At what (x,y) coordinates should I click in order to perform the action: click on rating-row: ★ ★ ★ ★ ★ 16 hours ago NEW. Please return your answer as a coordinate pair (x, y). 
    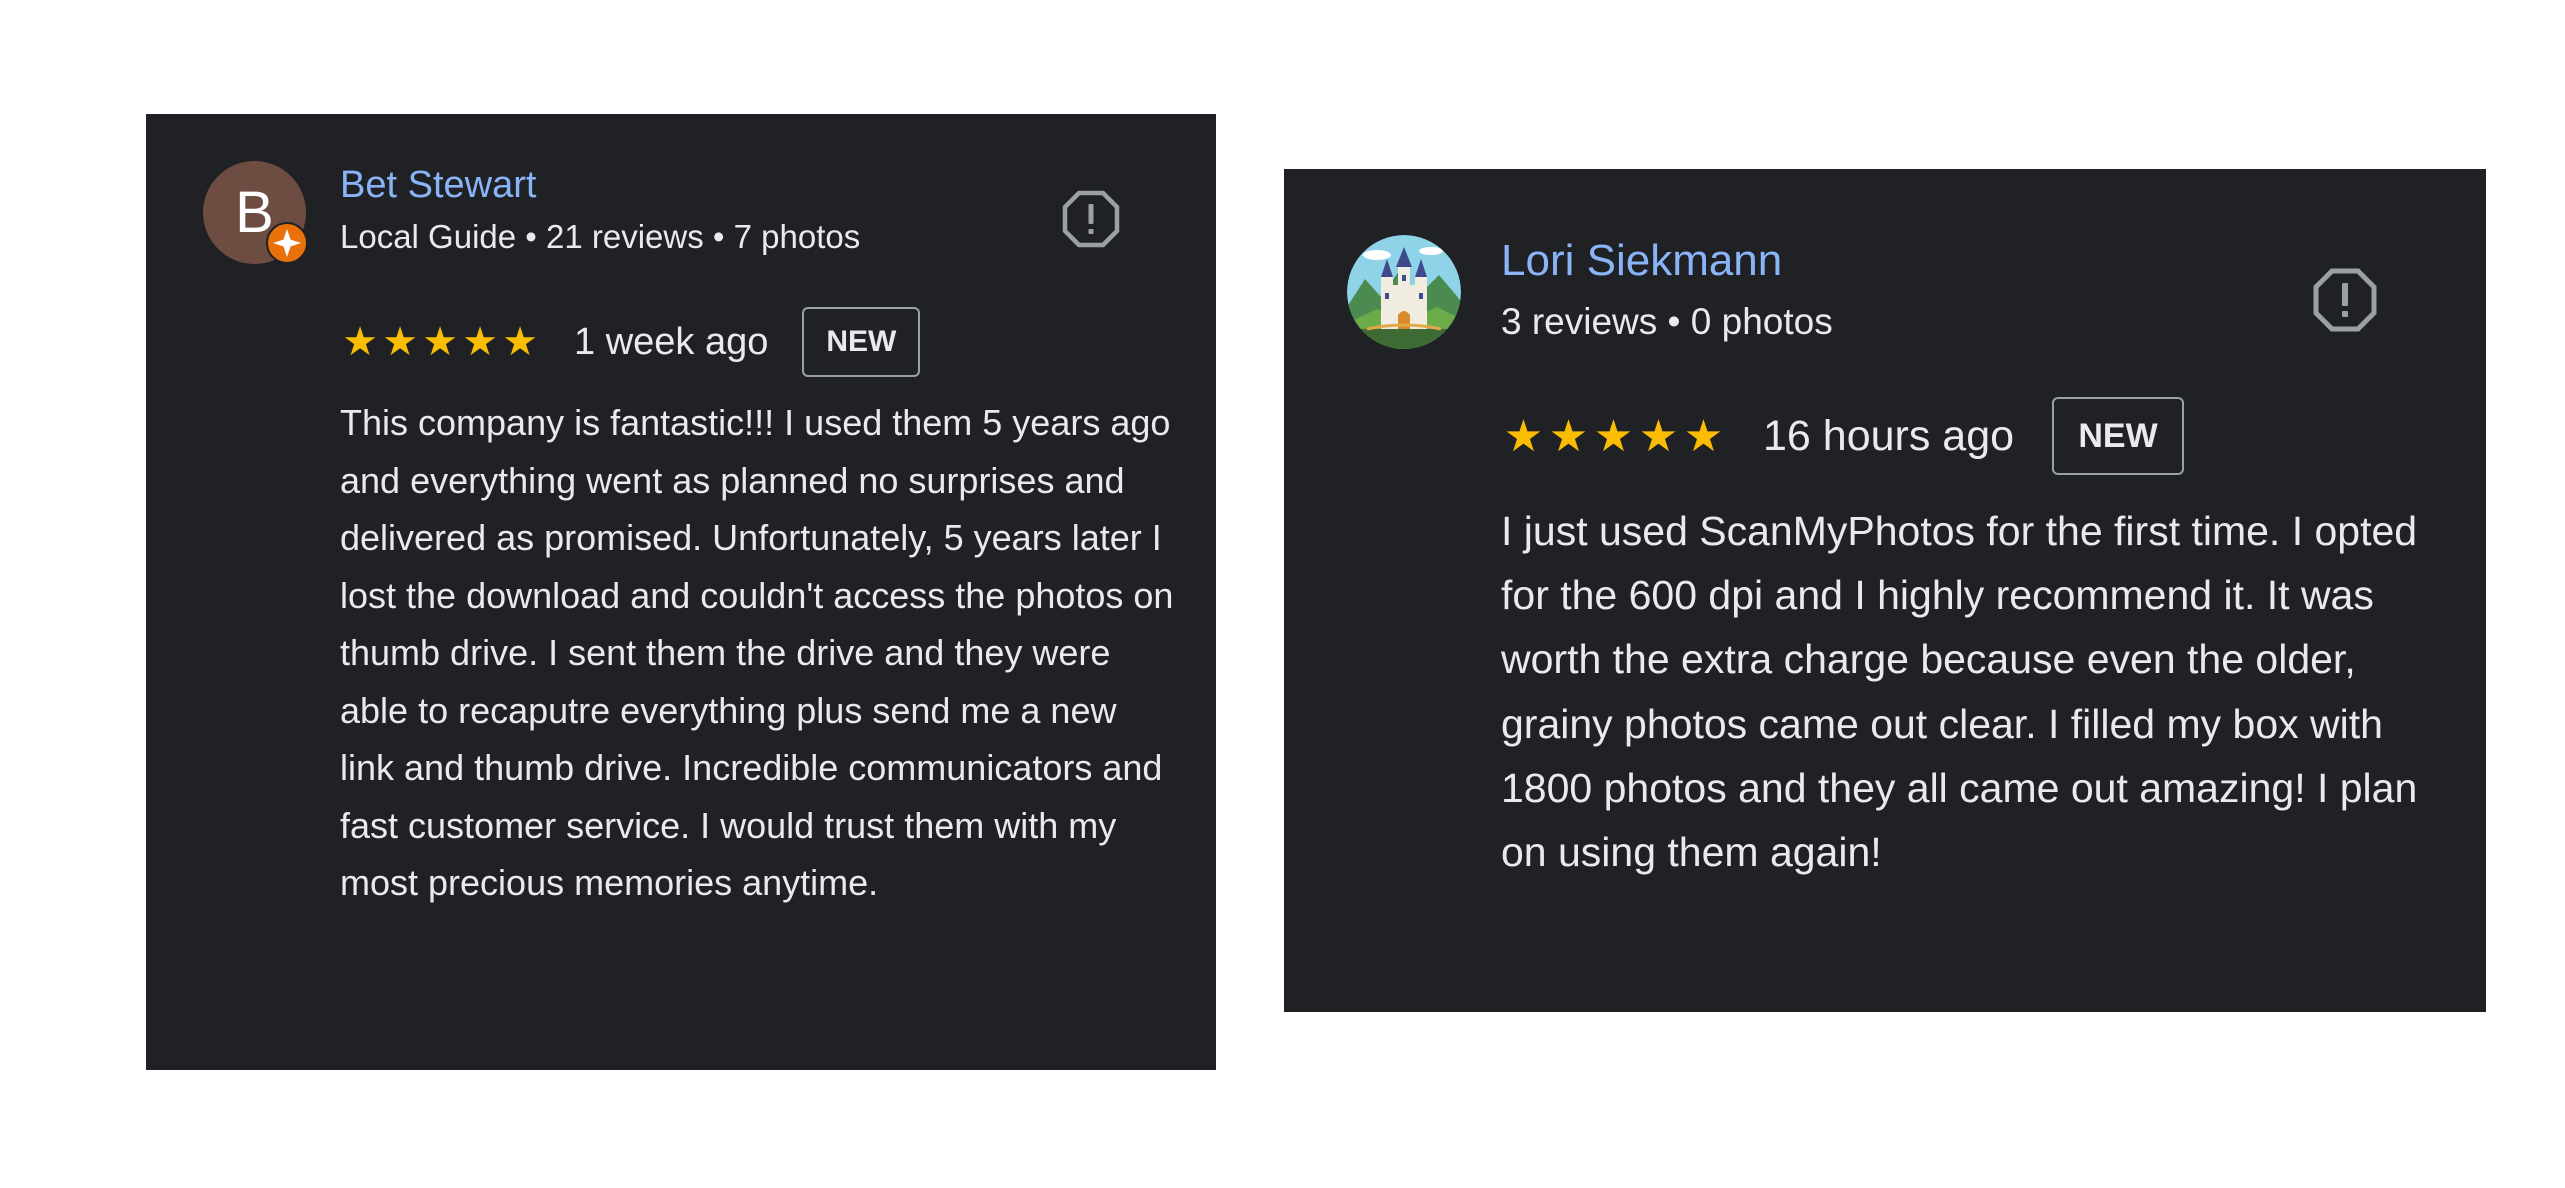
    Looking at the image, I should click on (1843, 436).